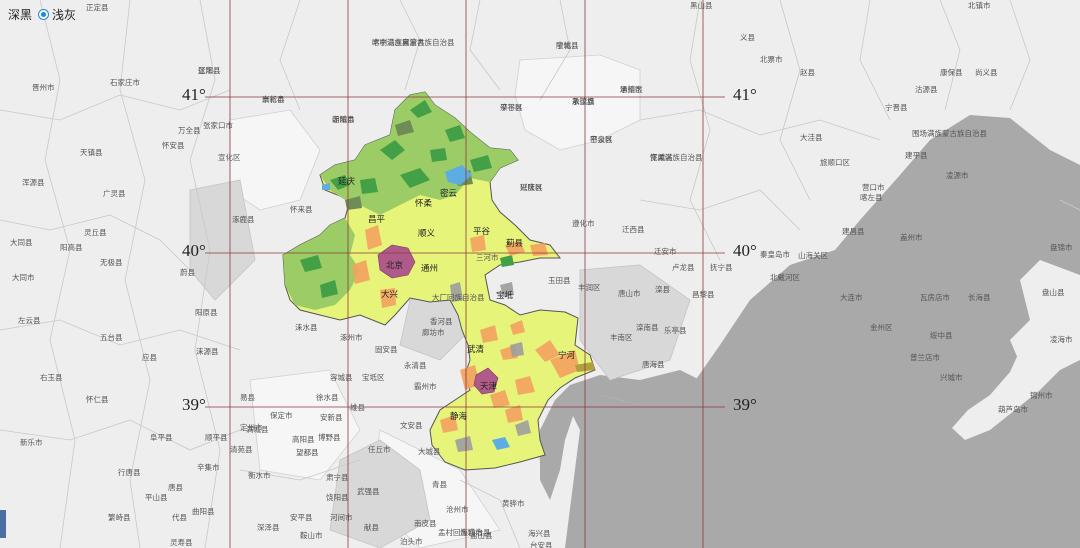 The width and height of the screenshot is (1080, 548). What do you see at coordinates (559, 280) in the screenshot?
I see `place-label: 玉田县` at bounding box center [559, 280].